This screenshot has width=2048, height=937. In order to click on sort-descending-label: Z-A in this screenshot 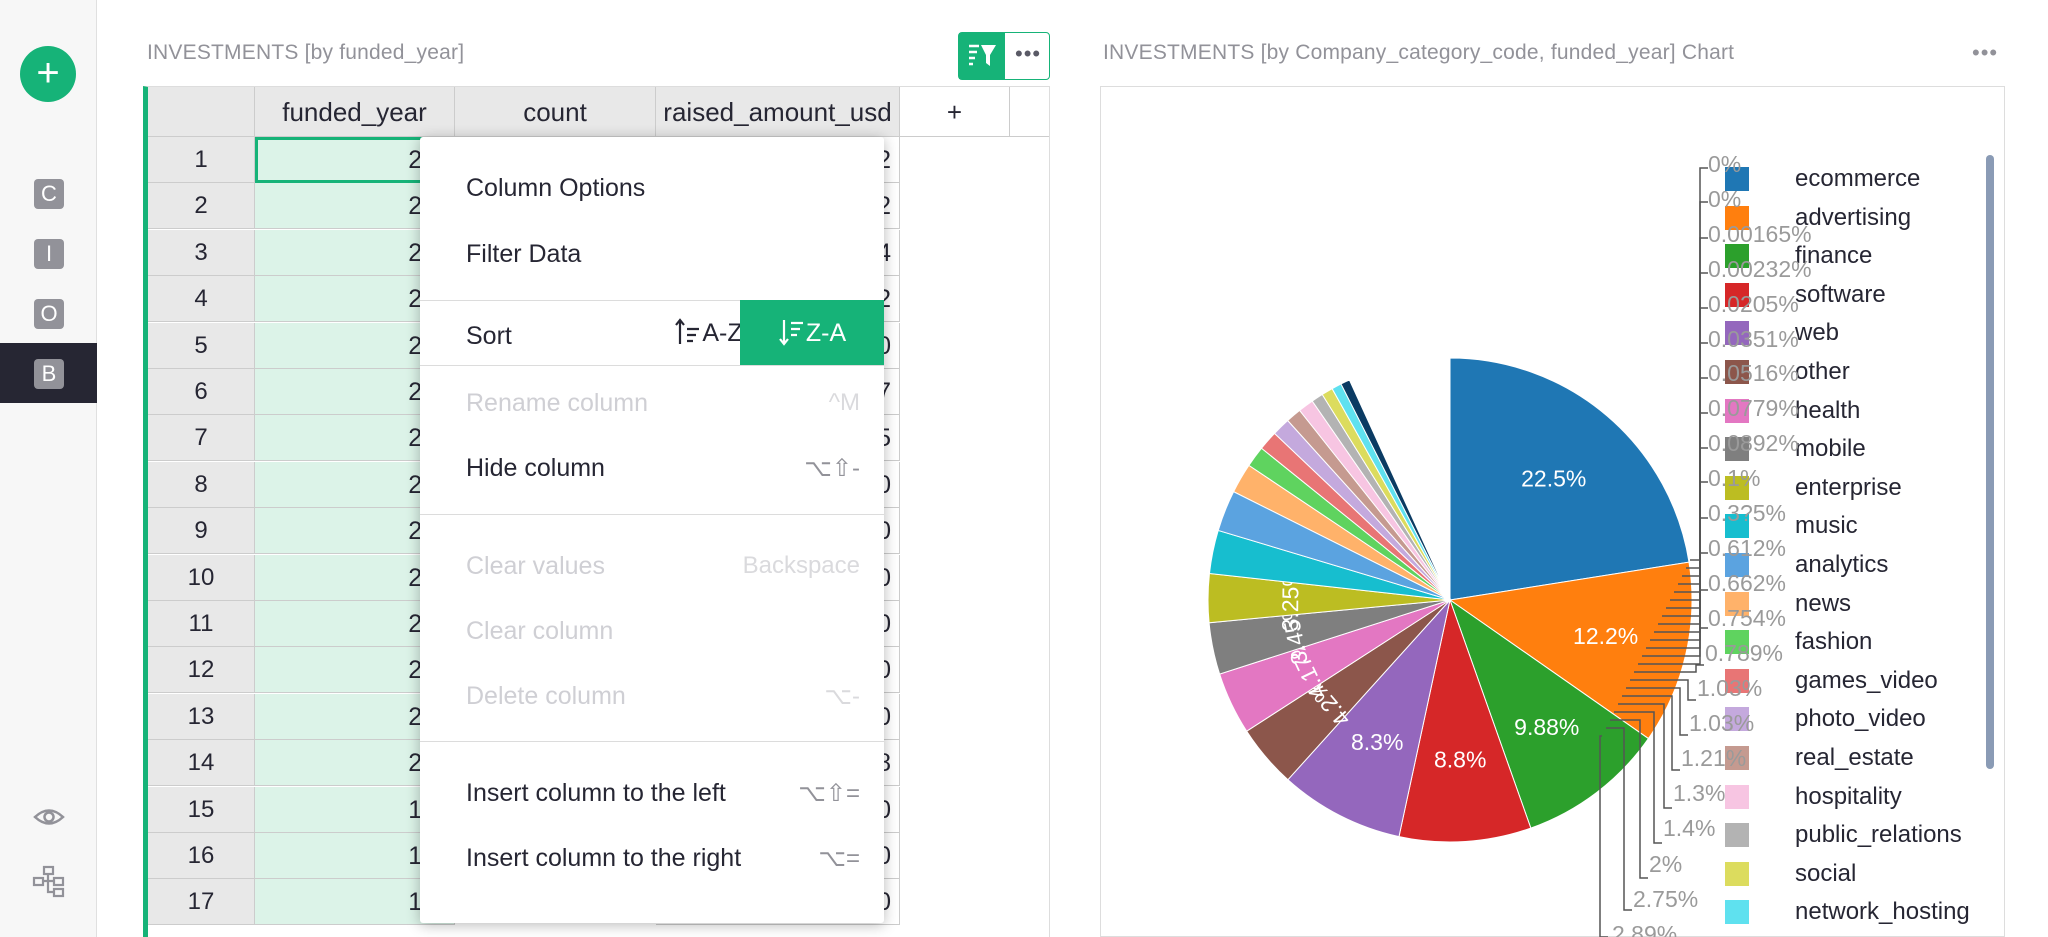, I will do `click(826, 333)`.